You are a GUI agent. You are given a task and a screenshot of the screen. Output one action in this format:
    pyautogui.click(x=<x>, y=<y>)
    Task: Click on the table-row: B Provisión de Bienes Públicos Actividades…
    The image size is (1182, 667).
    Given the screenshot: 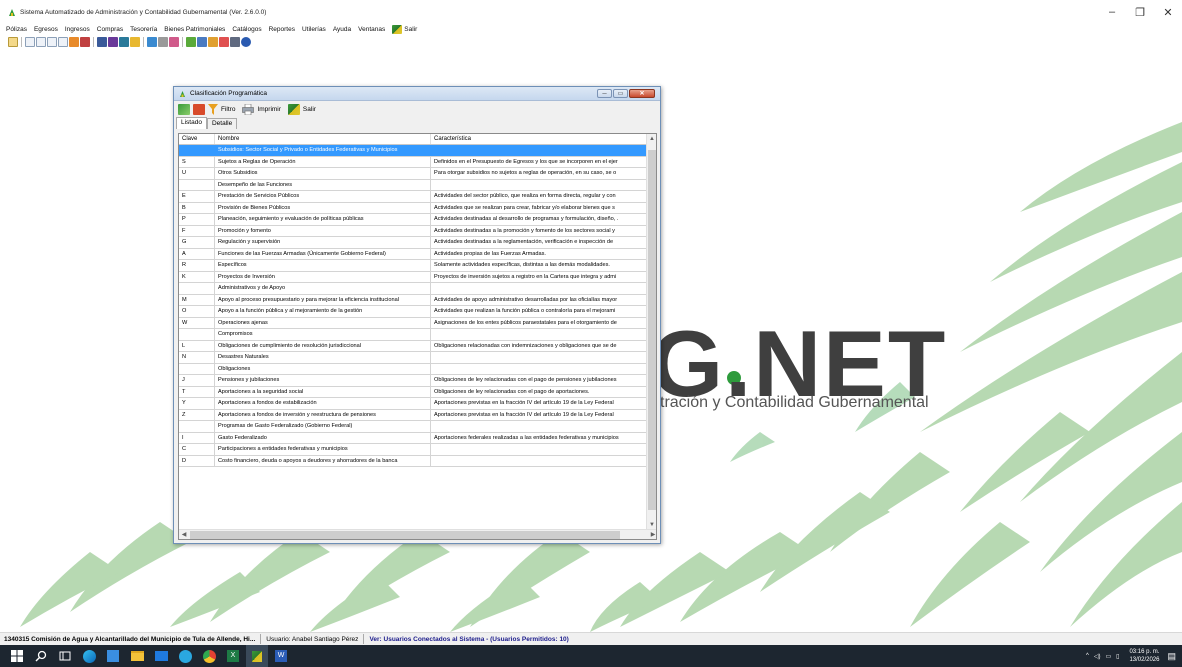 What is the action you would take?
    pyautogui.click(x=413, y=208)
    